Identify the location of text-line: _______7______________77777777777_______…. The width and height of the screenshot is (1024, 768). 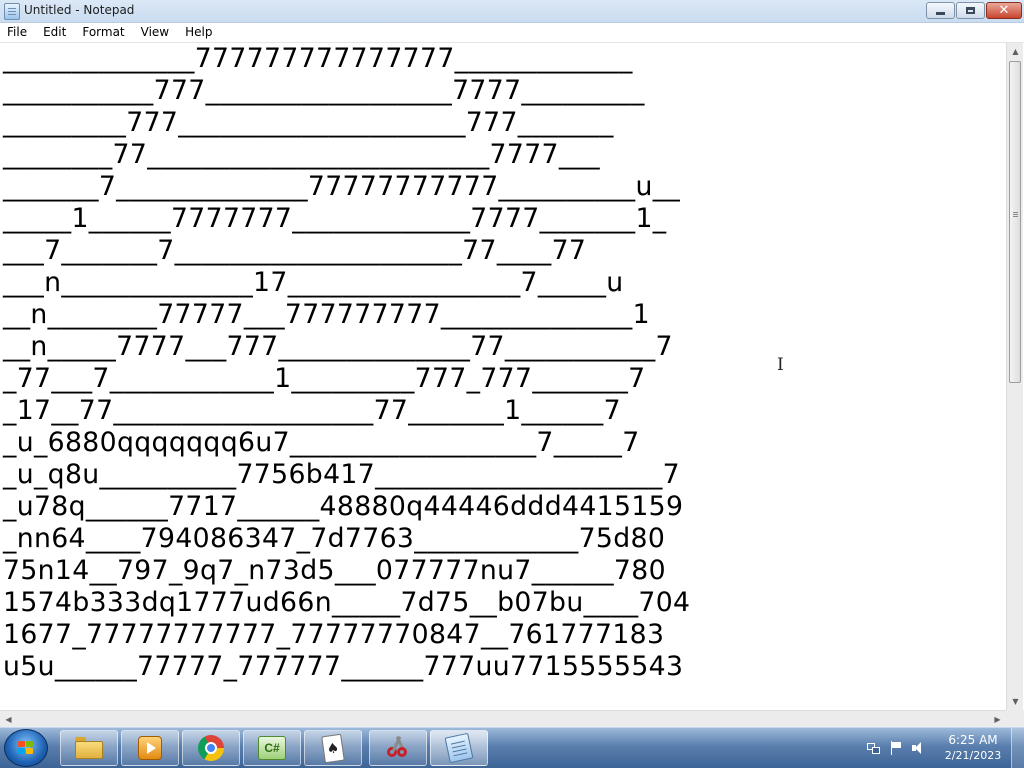
(342, 186).